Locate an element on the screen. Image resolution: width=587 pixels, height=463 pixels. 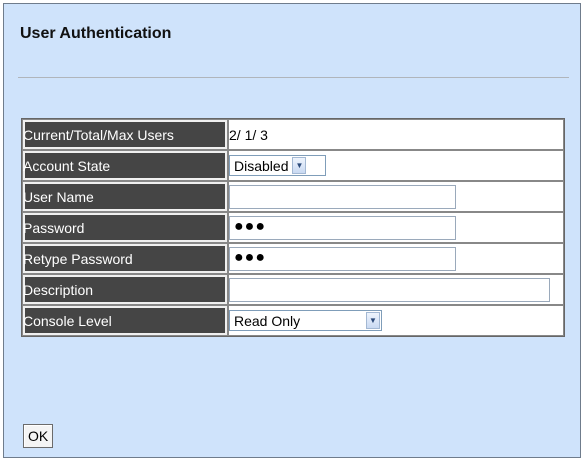
username-label: User Name is located at coordinates (125, 196).